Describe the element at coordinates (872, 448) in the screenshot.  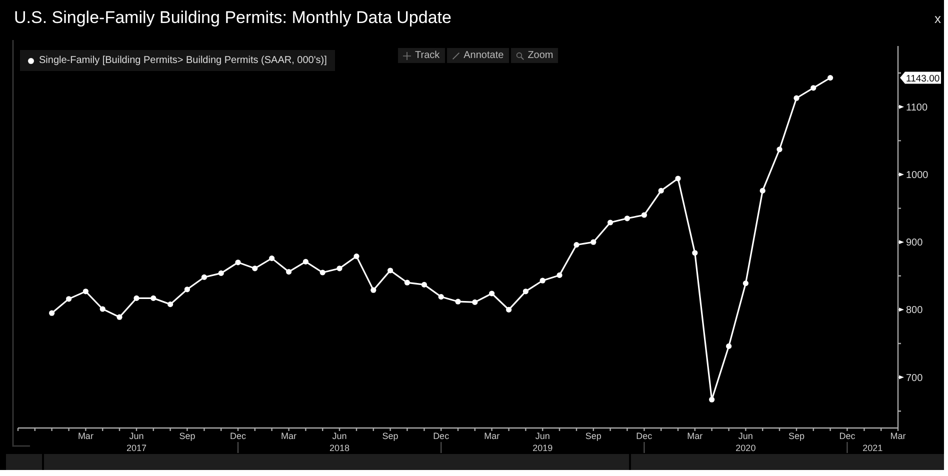
I see `year-label: 2021` at that location.